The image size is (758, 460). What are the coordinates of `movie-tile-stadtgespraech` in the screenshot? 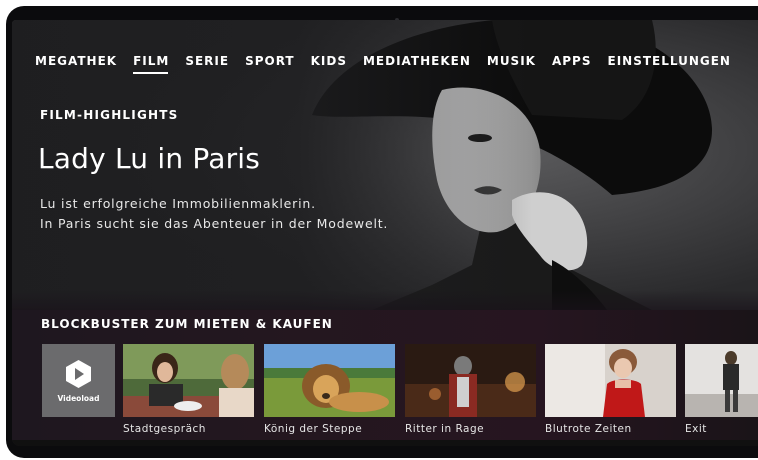 It's located at (188, 380).